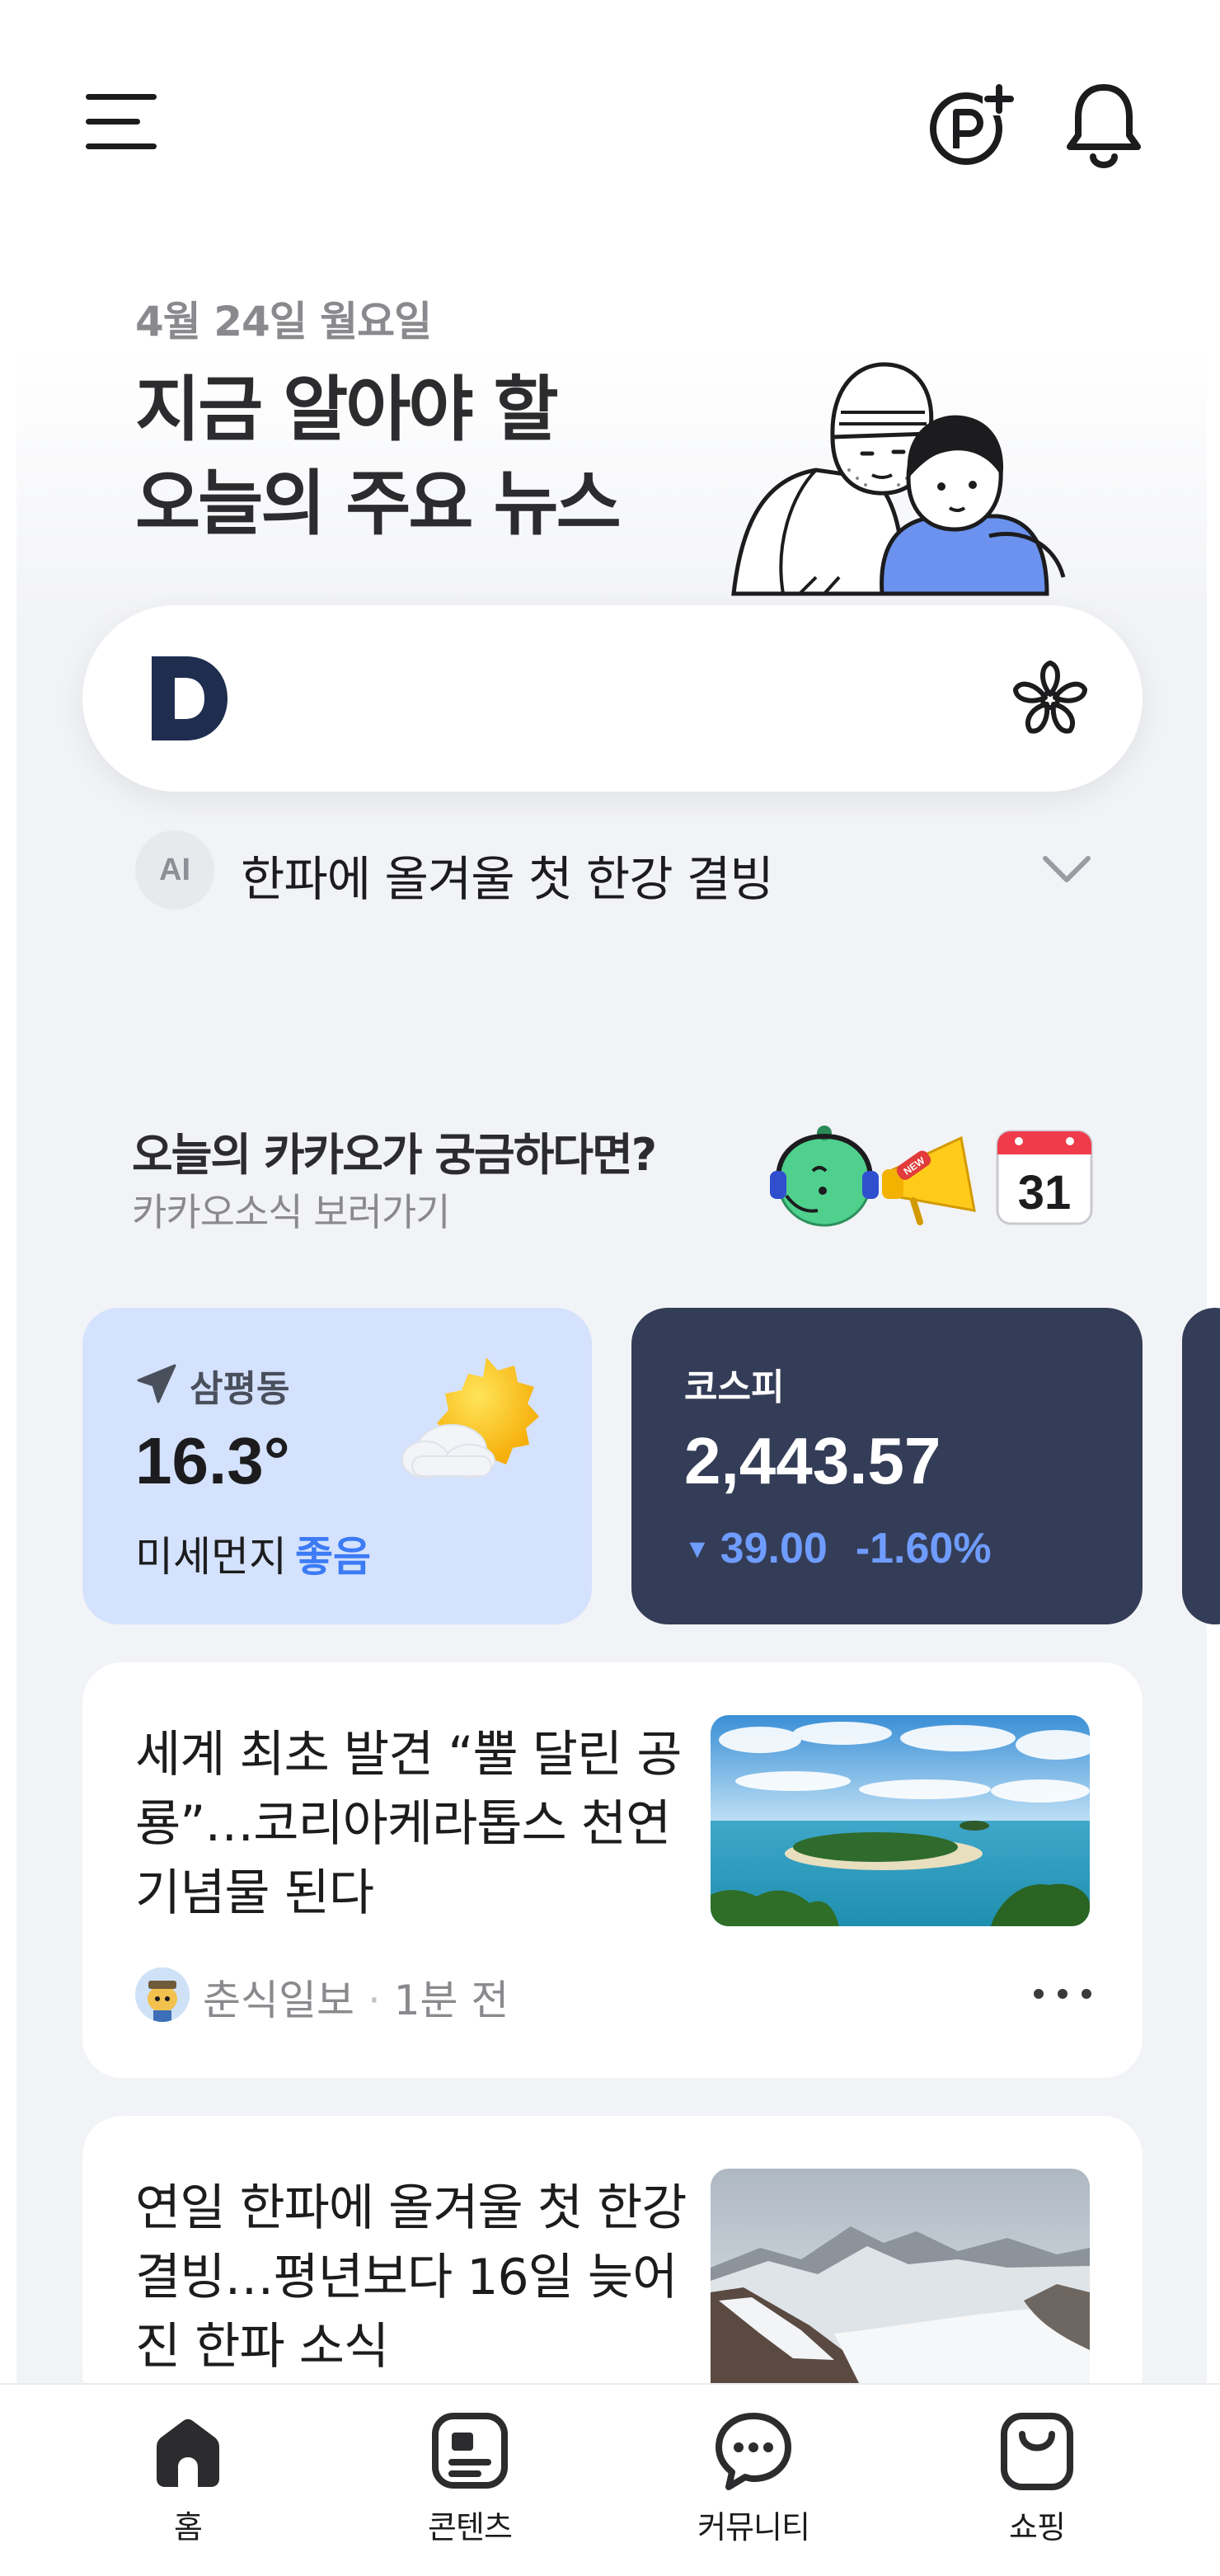 This screenshot has width=1220, height=2576. I want to click on publisher-name: 춘식일보, so click(278, 2000).